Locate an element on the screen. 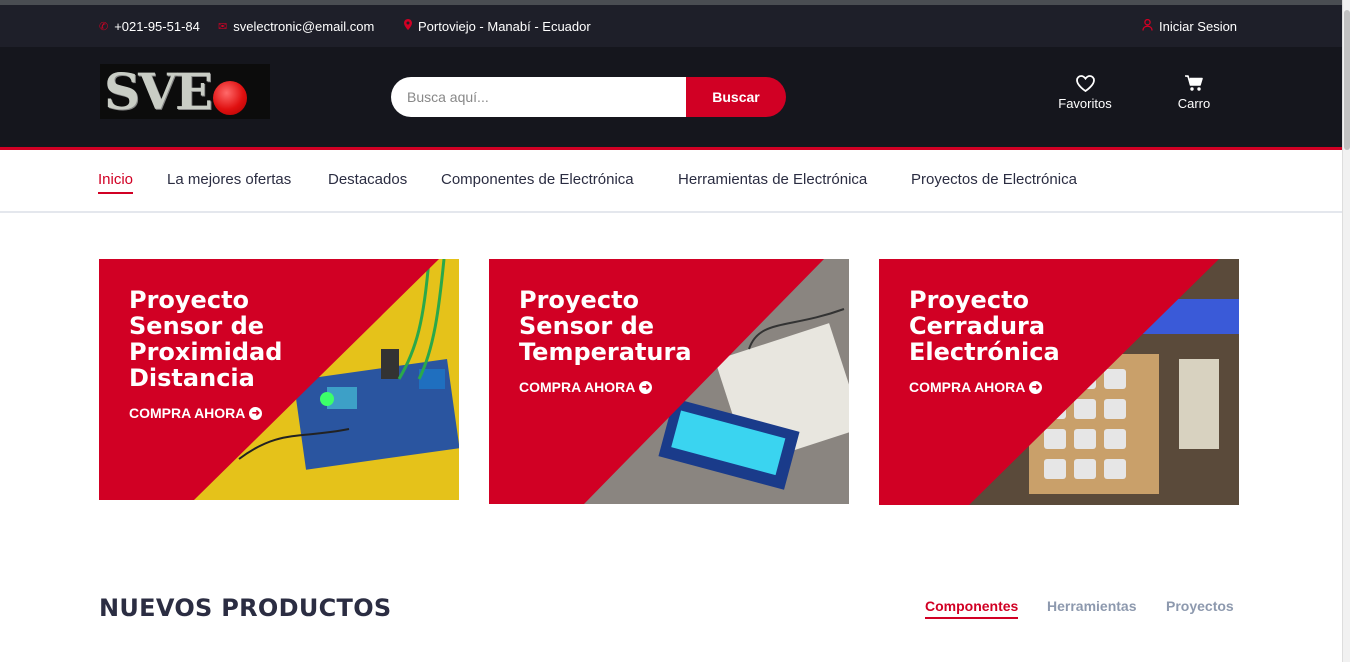 This screenshot has height=662, width=1350. search-button: Buscar is located at coordinates (736, 97).